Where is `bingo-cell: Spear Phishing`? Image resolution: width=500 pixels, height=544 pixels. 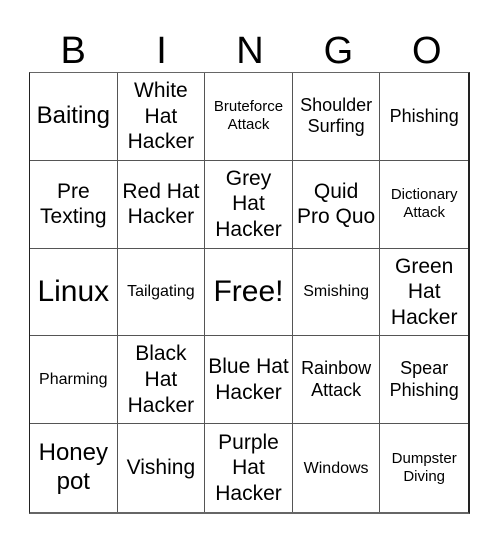 bingo-cell: Spear Phishing is located at coordinates (424, 380).